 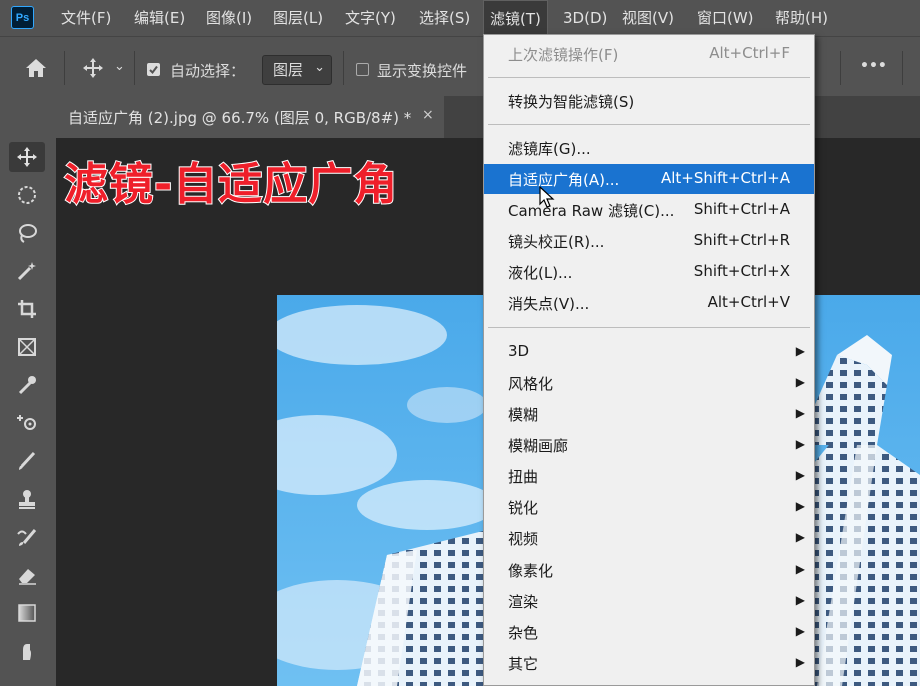 What do you see at coordinates (649, 101) in the screenshot?
I see `menu-item-convert-smart-filter: 转换为智能滤镜(S)` at bounding box center [649, 101].